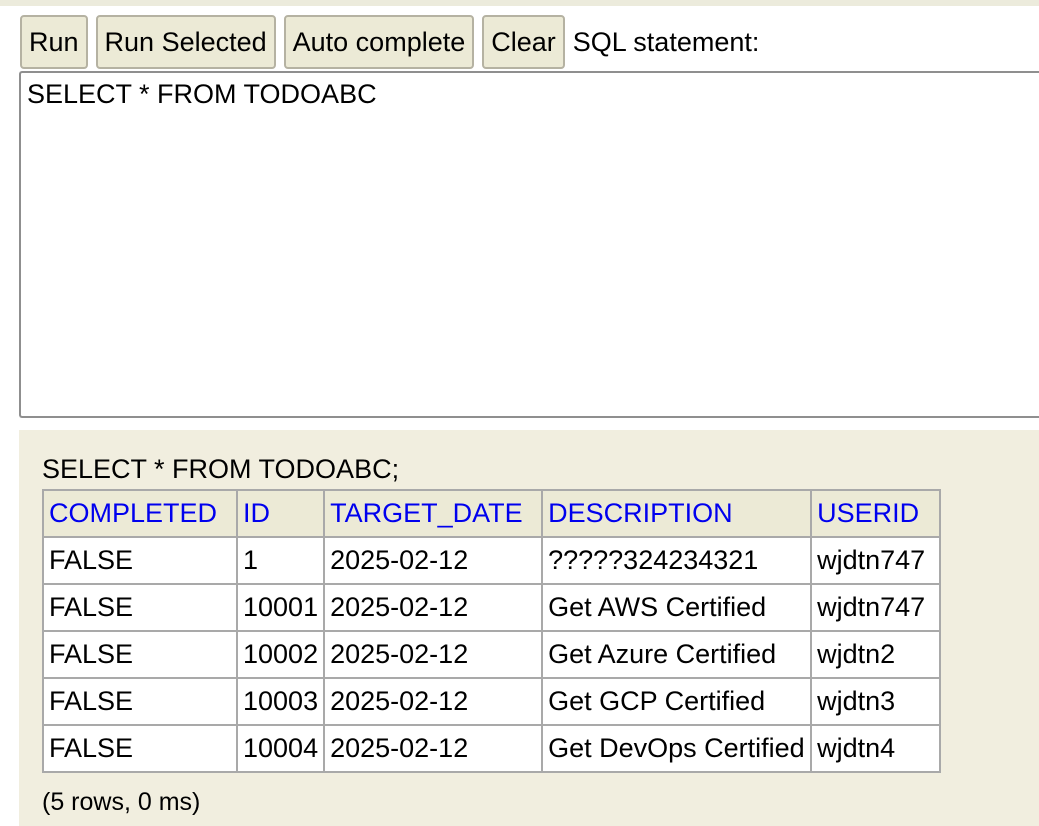  Describe the element at coordinates (280, 748) in the screenshot. I see `cell-id: 10004` at that location.